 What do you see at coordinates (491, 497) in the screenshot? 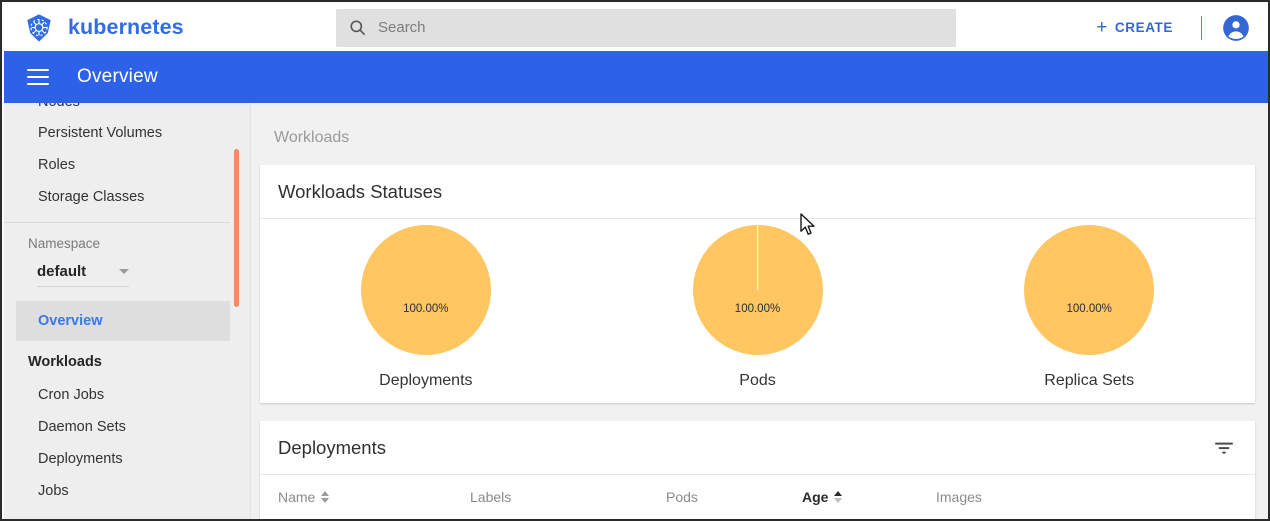
I see `column-label: Labels` at bounding box center [491, 497].